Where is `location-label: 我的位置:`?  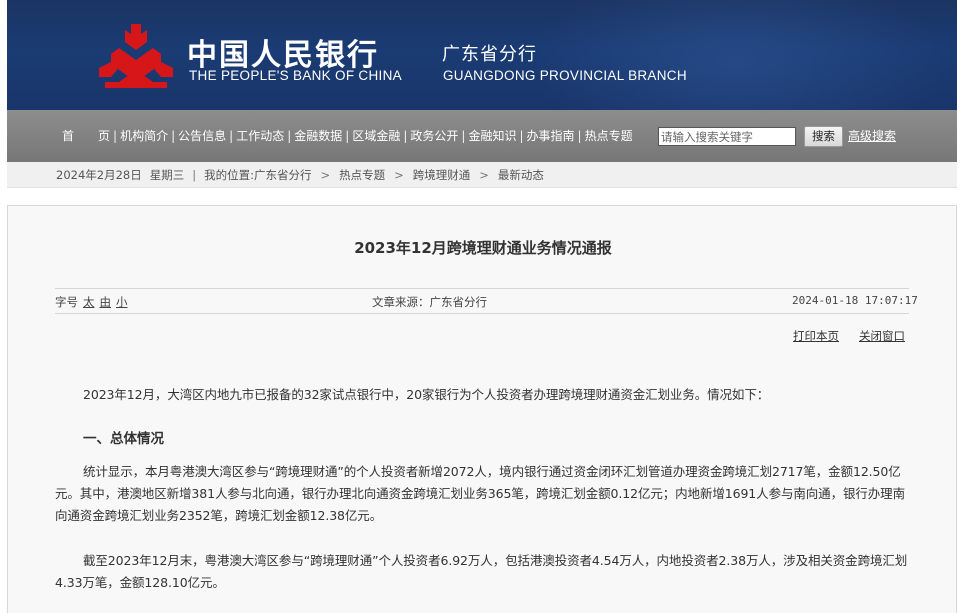
location-label: 我的位置: is located at coordinates (229, 175).